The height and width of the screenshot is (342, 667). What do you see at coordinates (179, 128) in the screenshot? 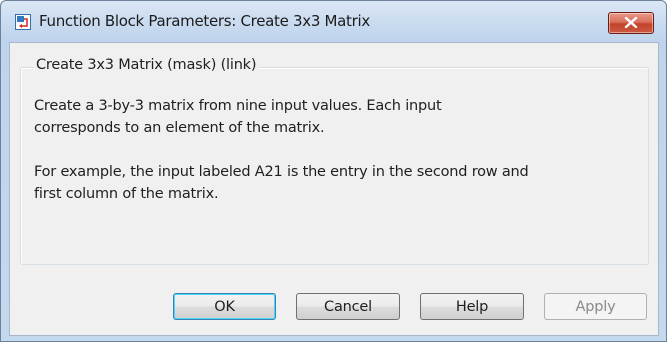
I see `description-line: corresponds to an element of the matrix.` at bounding box center [179, 128].